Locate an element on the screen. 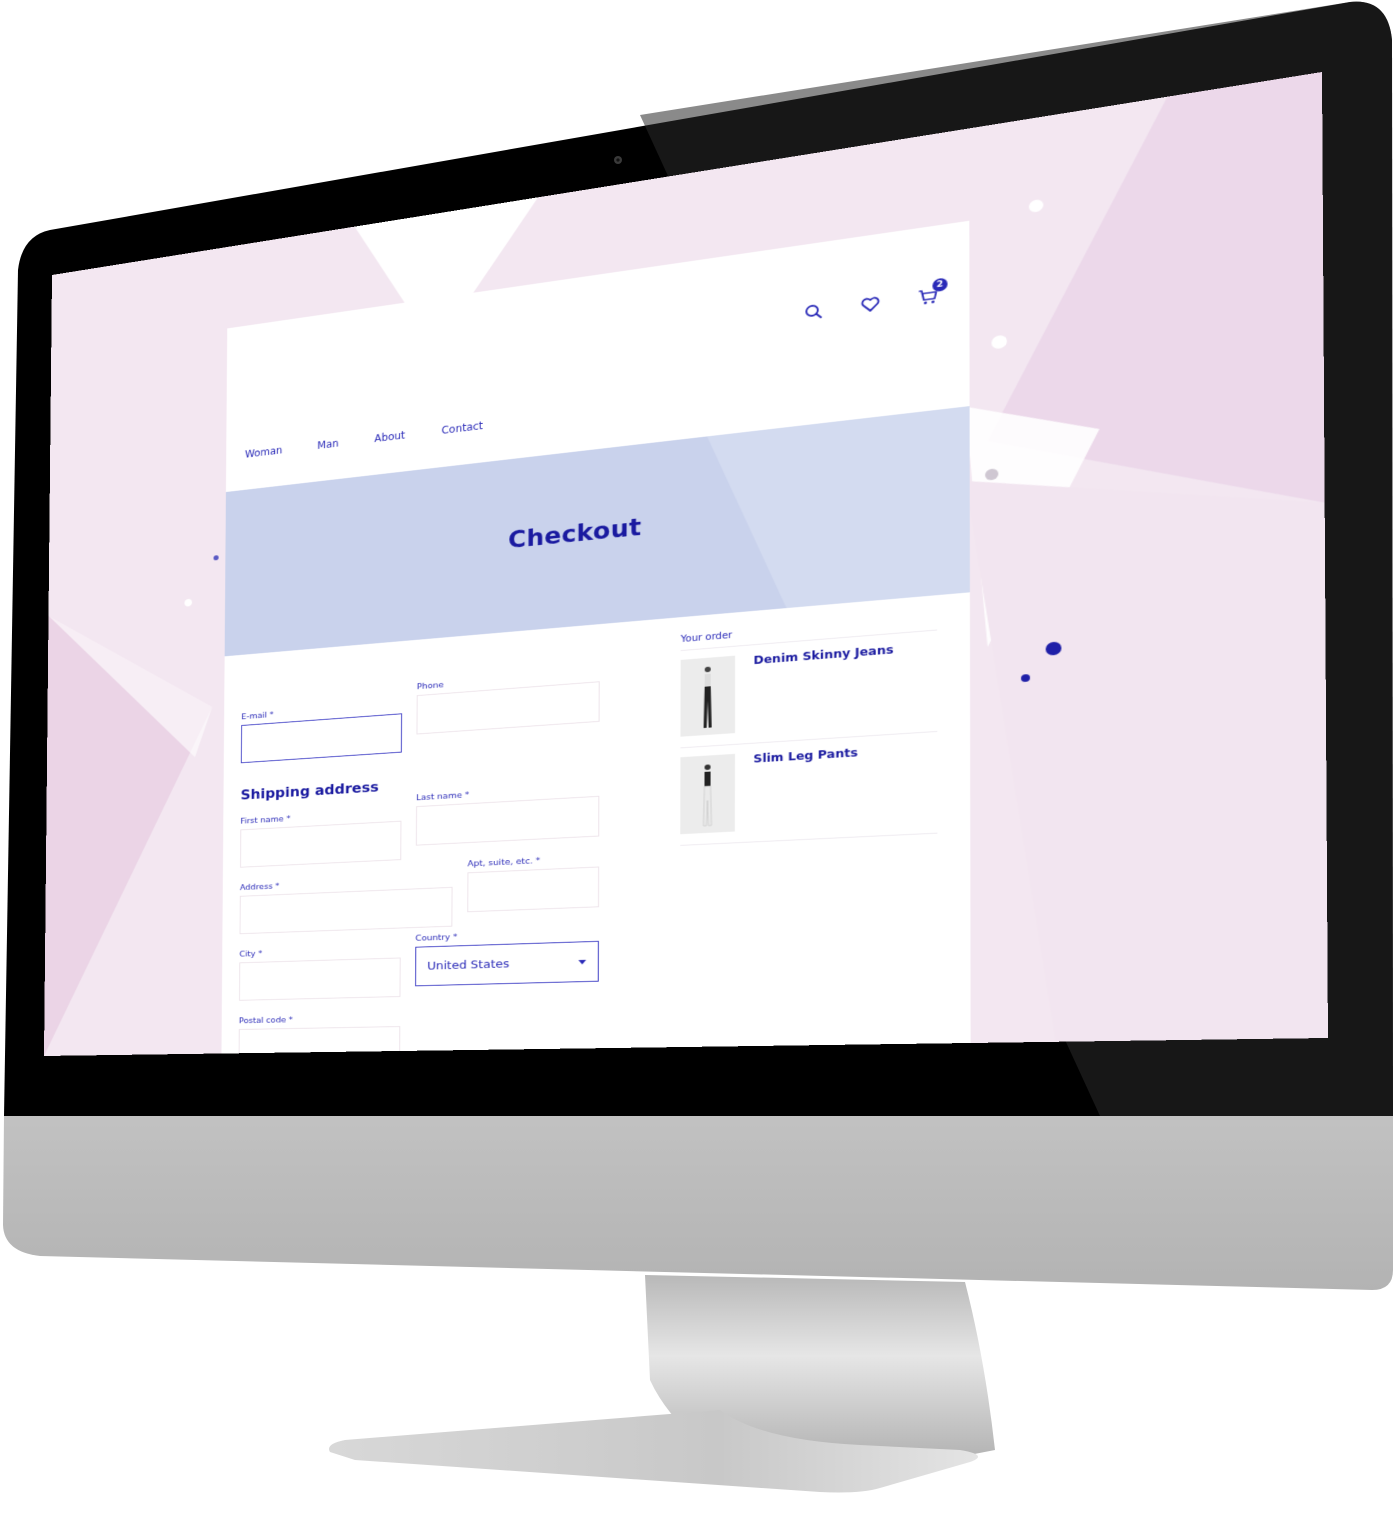 The width and height of the screenshot is (1396, 1514). monitor-chin is located at coordinates (698, 1200).